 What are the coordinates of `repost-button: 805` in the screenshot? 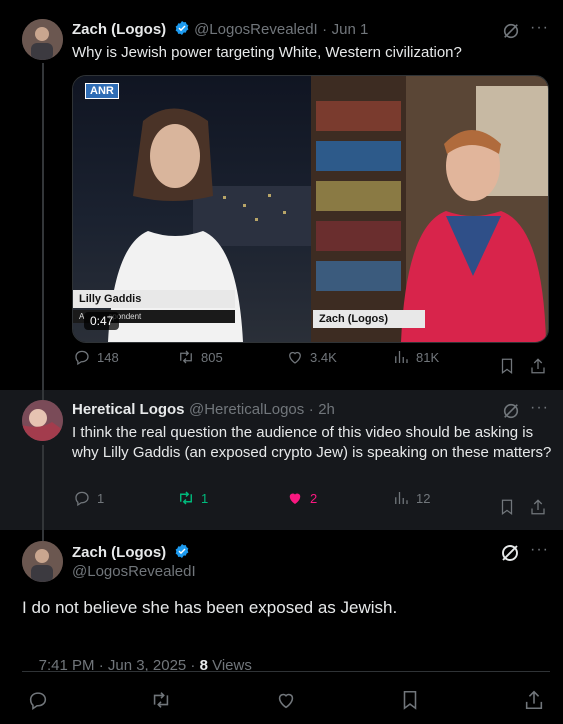 It's located at (200, 357).